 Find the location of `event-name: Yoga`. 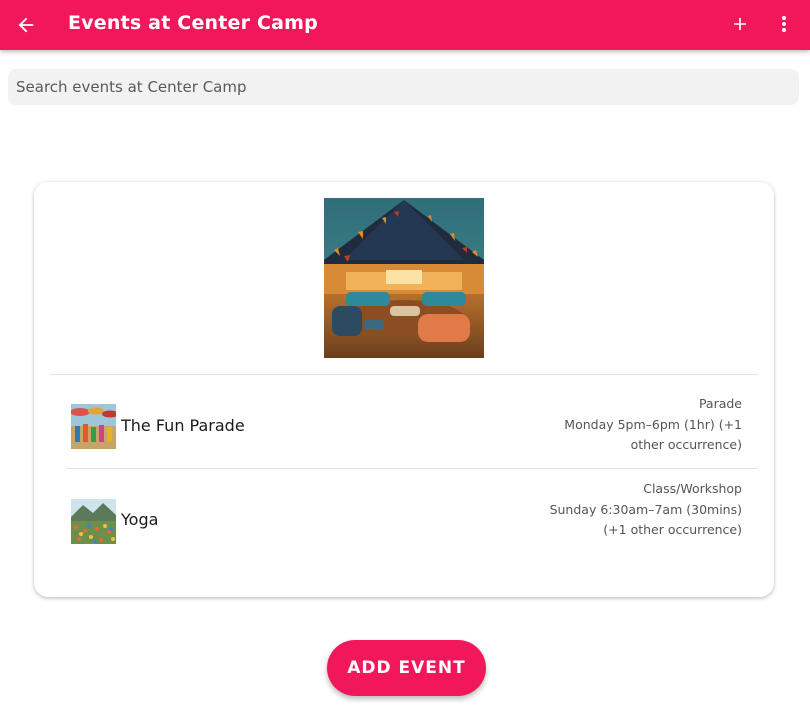

event-name: Yoga is located at coordinates (140, 519).